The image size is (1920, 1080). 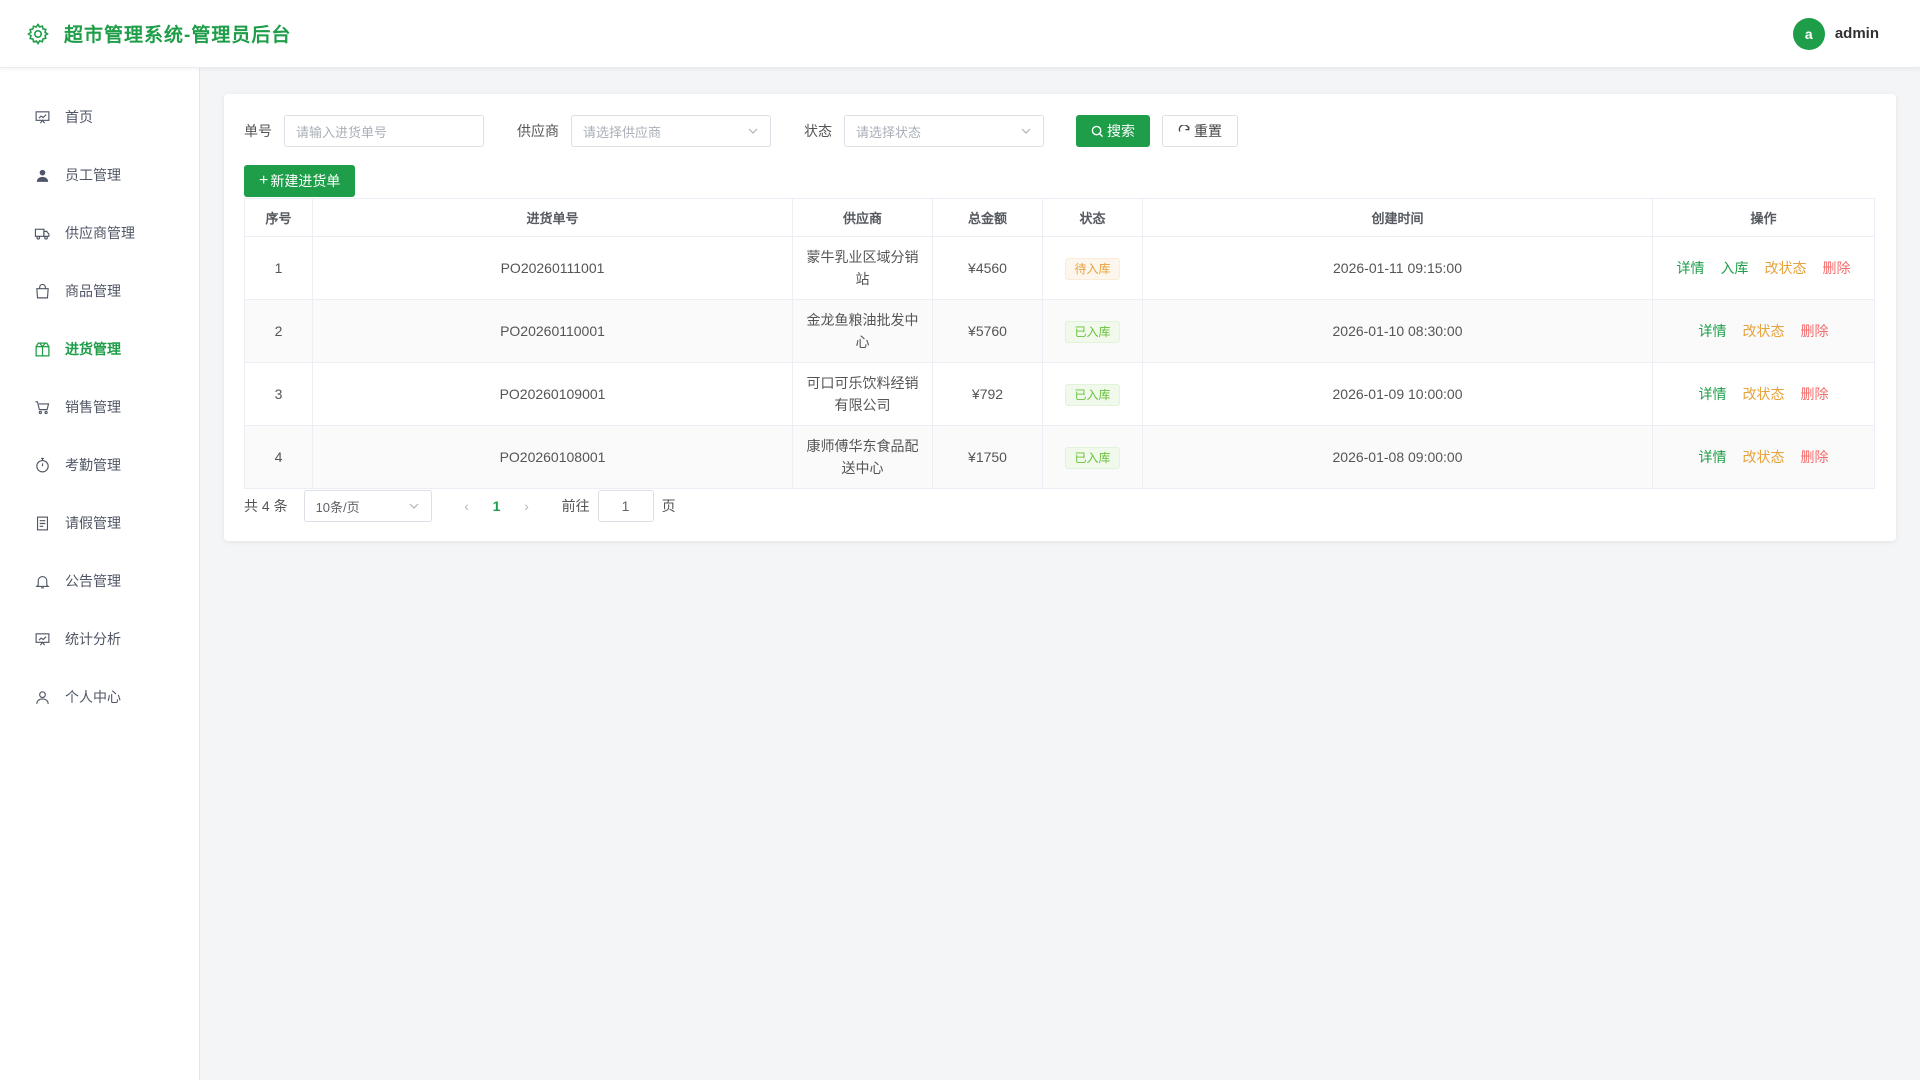 I want to click on status-placeholder: 请选择状态, so click(x=889, y=132).